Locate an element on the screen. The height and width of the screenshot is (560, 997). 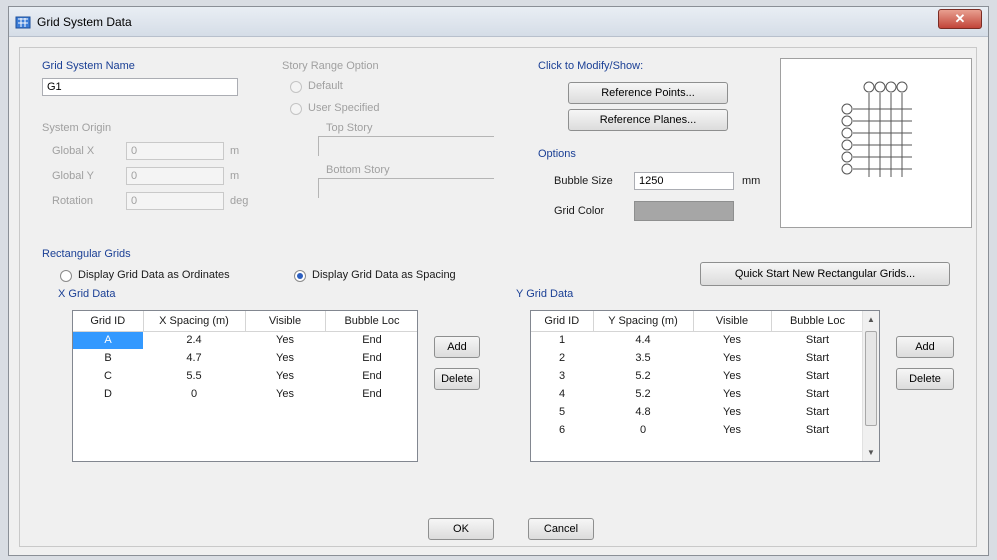
story-range-user-specified-radio is located at coordinates (296, 109).